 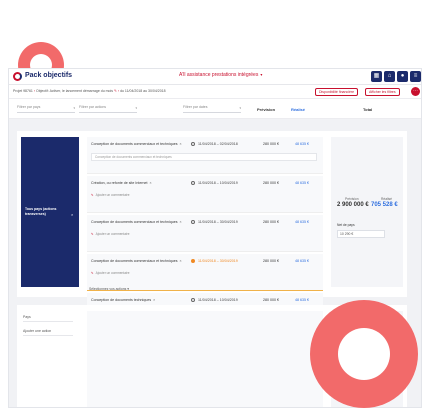 What do you see at coordinates (46, 109) in the screenshot?
I see `filter-pays-select: Filtrer par pays ▾` at bounding box center [46, 109].